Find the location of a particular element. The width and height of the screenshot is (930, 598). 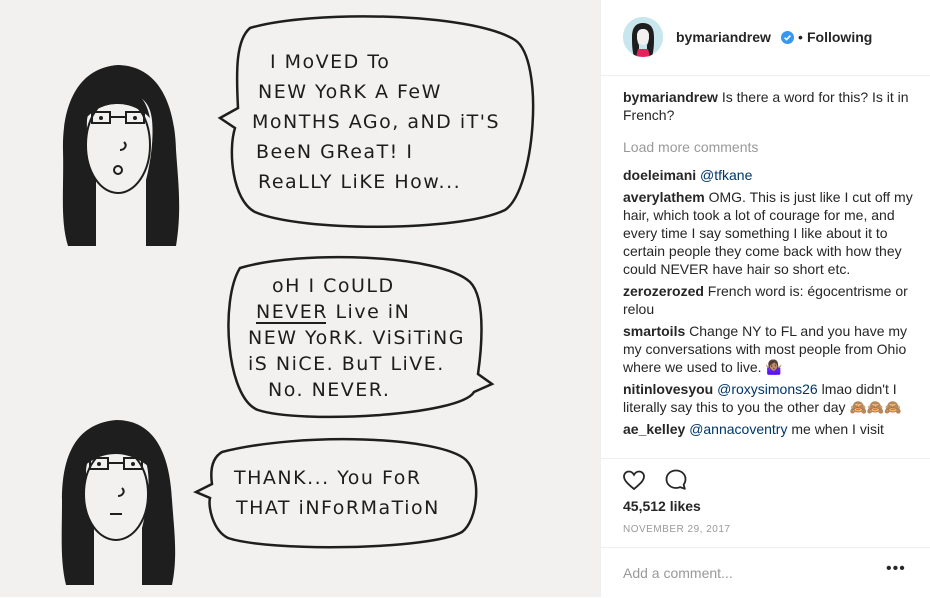

more-options-button: ••• is located at coordinates (896, 569).